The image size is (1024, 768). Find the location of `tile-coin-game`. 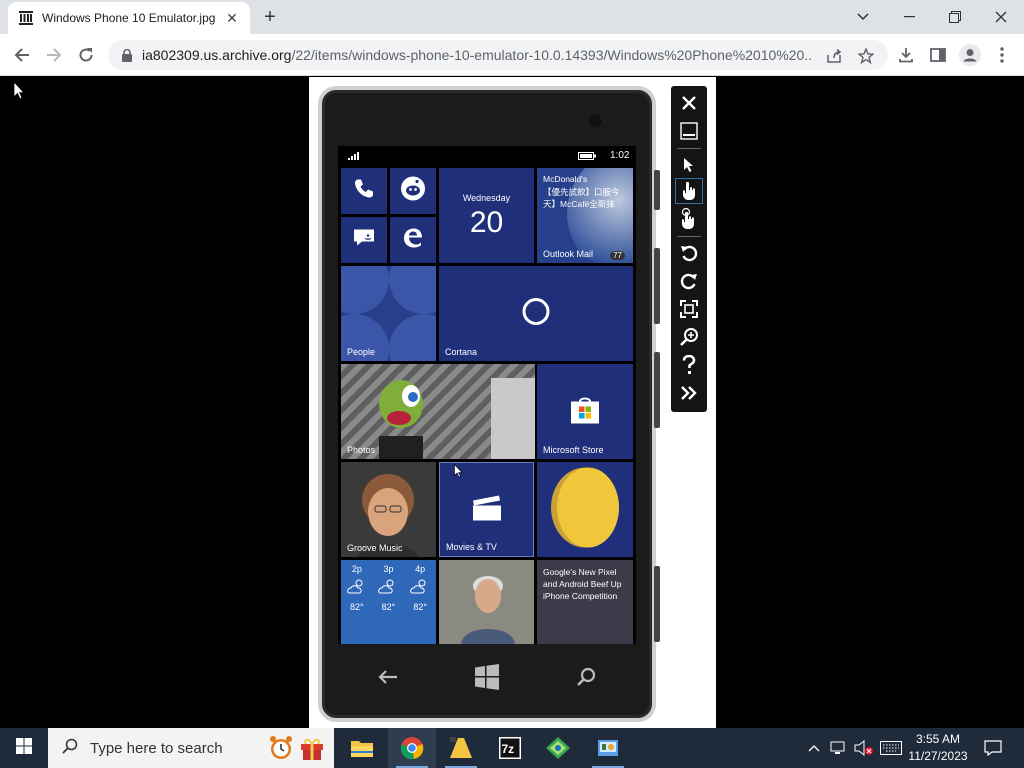

tile-coin-game is located at coordinates (585, 509).